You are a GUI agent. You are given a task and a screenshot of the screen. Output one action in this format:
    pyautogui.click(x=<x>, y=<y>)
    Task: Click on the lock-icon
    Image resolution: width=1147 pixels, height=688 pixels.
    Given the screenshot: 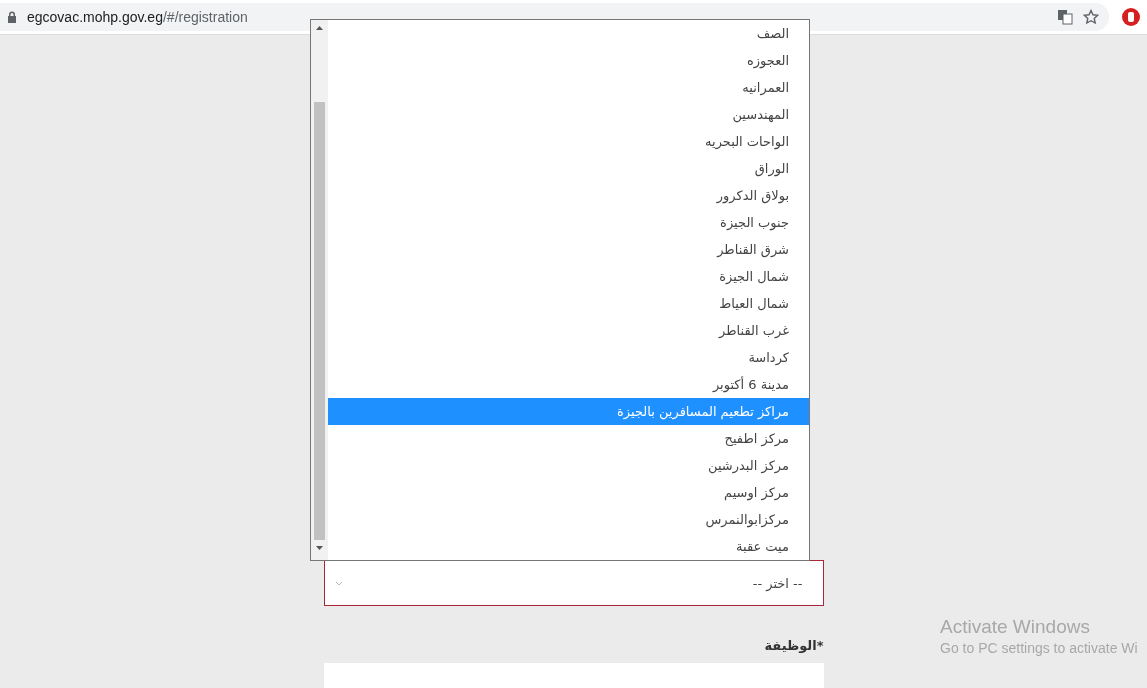 What is the action you would take?
    pyautogui.click(x=12, y=17)
    